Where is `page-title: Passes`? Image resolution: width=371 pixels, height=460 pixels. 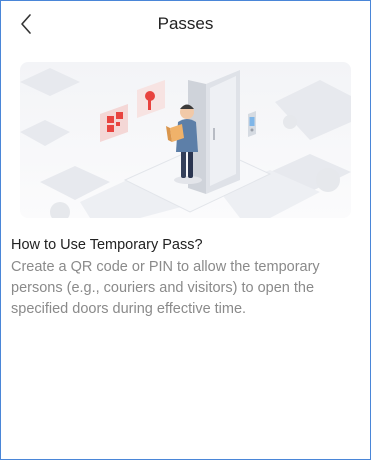
page-title: Passes is located at coordinates (185, 23).